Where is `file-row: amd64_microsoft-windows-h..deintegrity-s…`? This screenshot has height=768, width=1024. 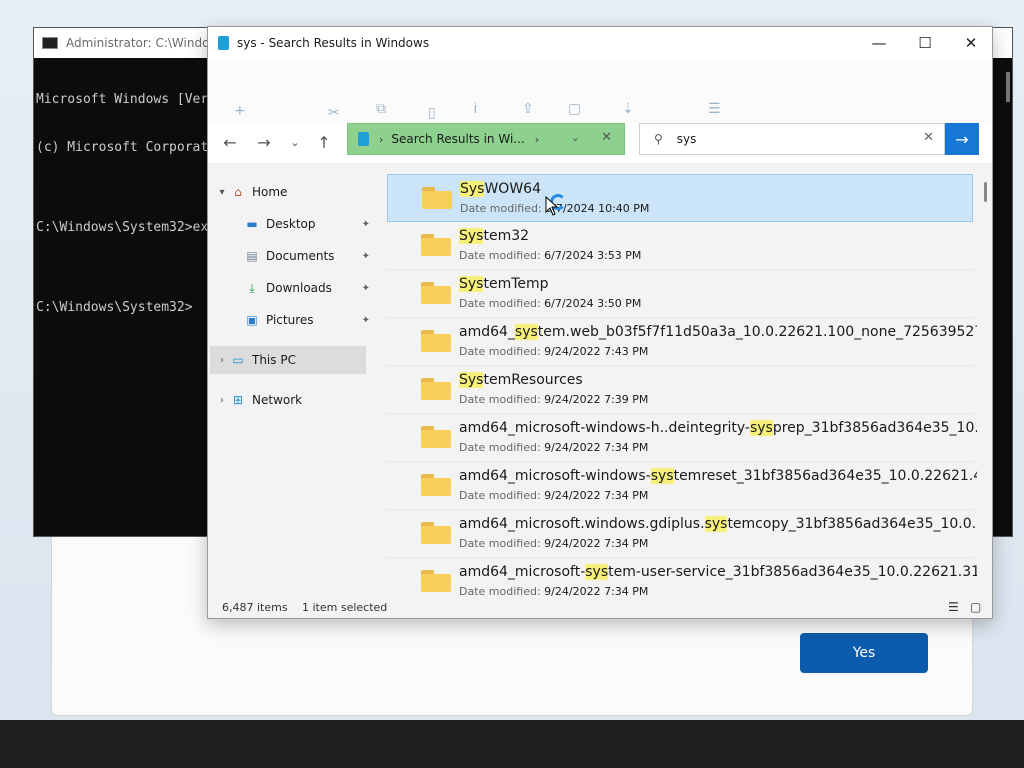 file-row: amd64_microsoft-windows-h..deintegrity-s… is located at coordinates (682, 438).